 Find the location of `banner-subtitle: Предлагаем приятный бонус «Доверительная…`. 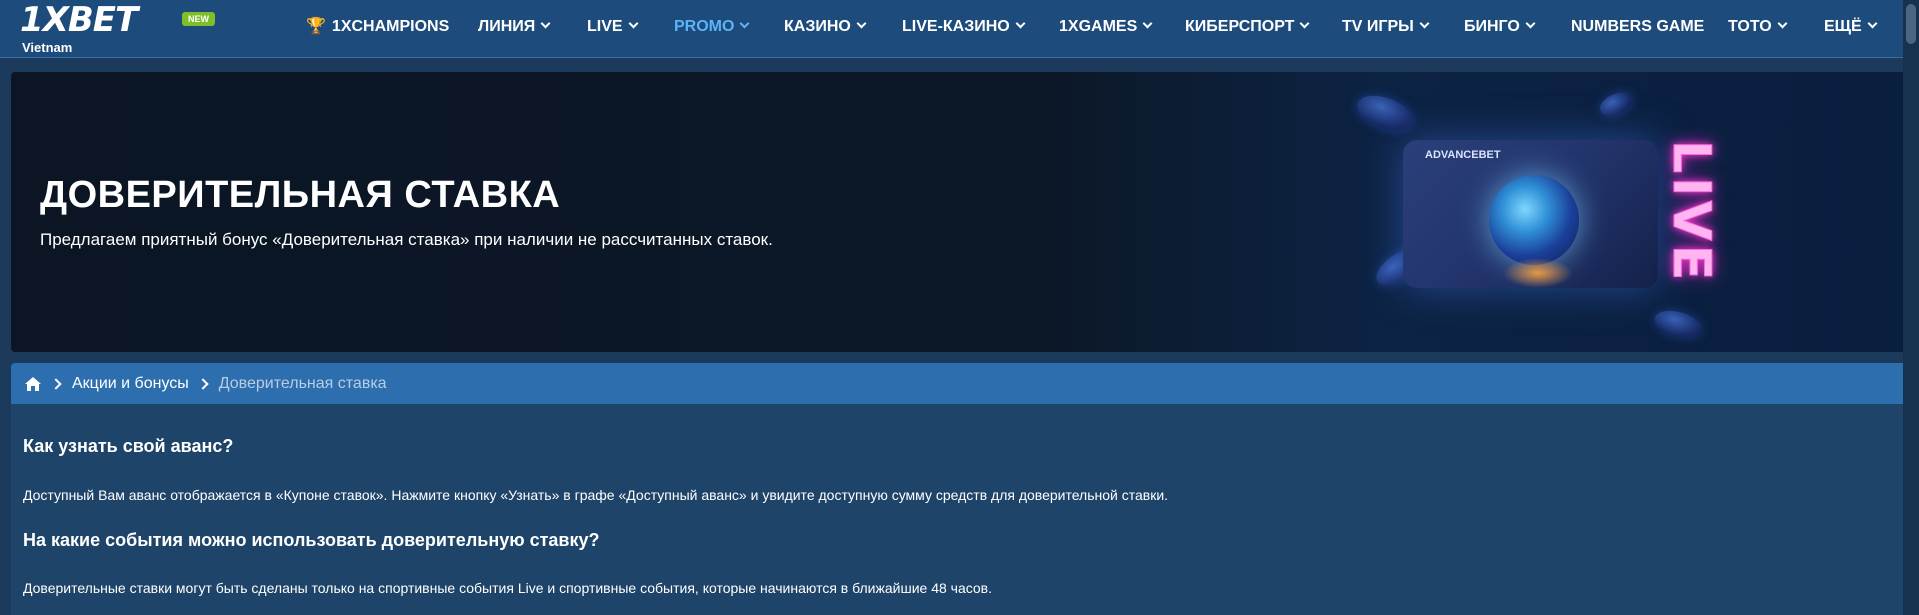

banner-subtitle: Предлагаем приятный бонус «Доверительная… is located at coordinates (406, 239).